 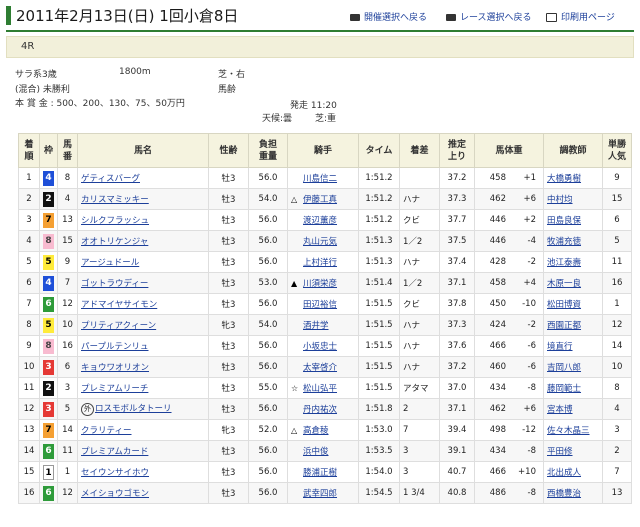 What do you see at coordinates (509, 409) in the screenshot?
I see `body-weight-cell: 462 +6` at bounding box center [509, 409].